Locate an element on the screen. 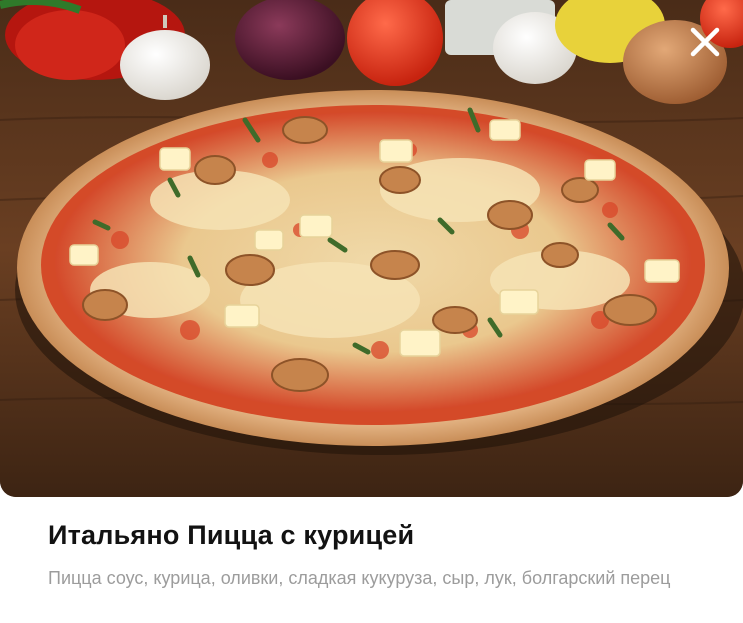  close-icon is located at coordinates (705, 42).